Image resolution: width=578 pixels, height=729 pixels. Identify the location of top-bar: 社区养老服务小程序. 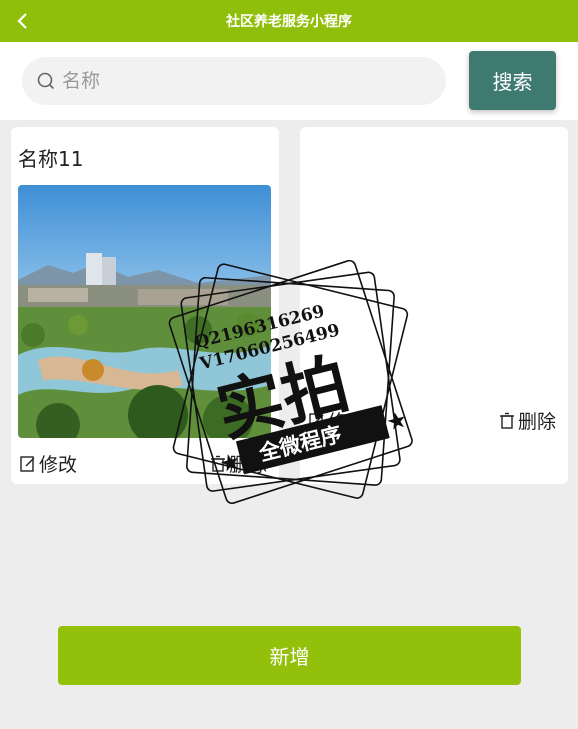
(289, 21).